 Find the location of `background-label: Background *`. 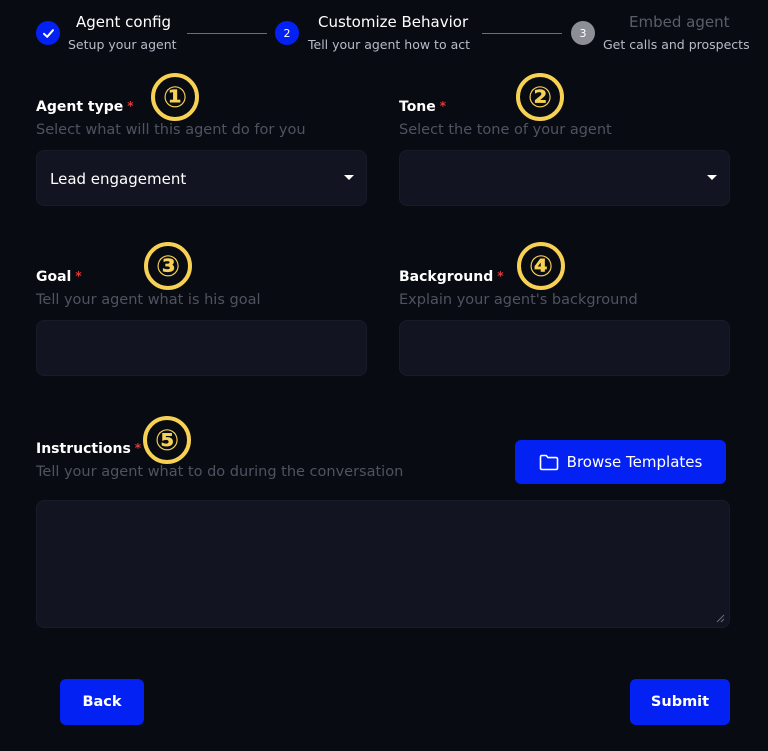

background-label: Background * is located at coordinates (451, 277).